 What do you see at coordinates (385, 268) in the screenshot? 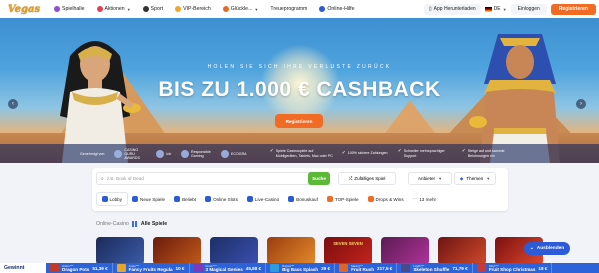
I see `winner-amount: 217,5 €` at bounding box center [385, 268].